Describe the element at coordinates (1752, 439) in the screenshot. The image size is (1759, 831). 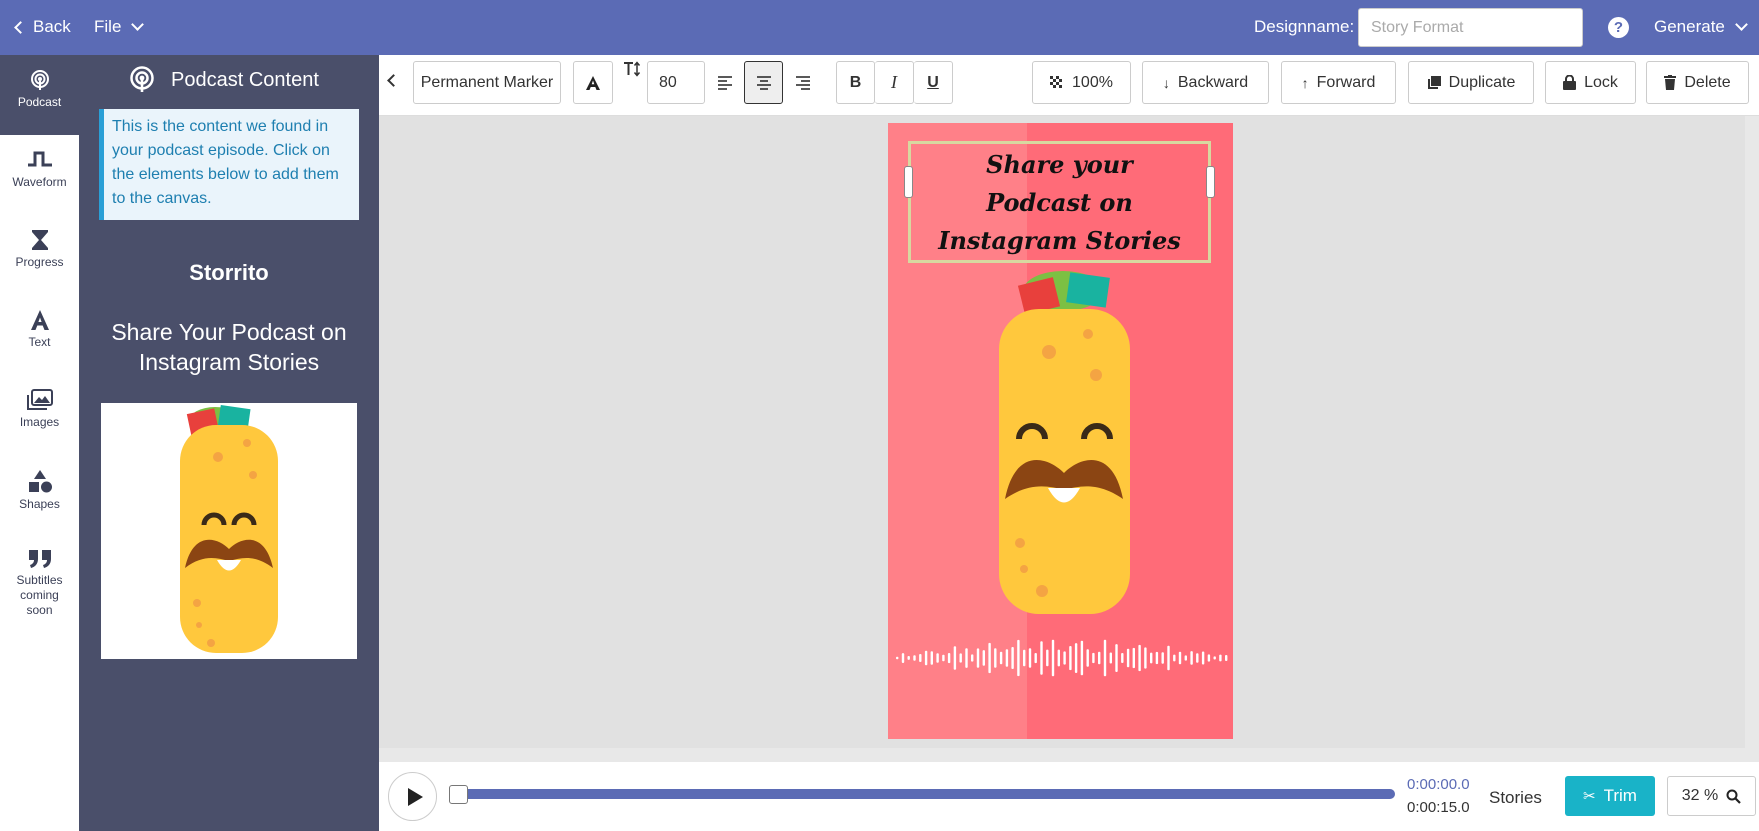
I see `vertical-scrollbar` at that location.